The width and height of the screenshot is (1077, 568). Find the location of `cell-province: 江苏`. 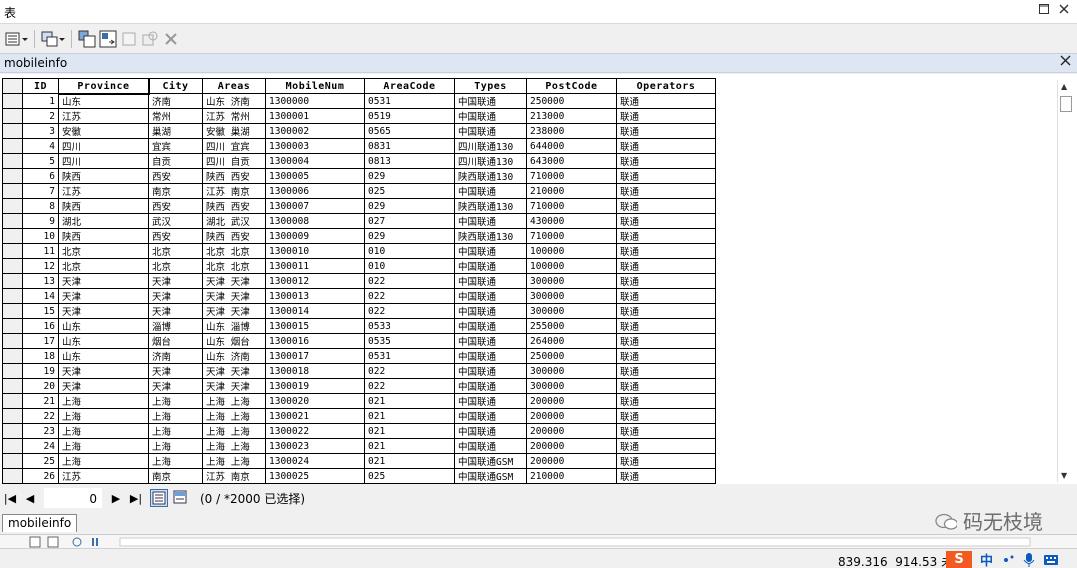

cell-province: 江苏 is located at coordinates (103, 191).